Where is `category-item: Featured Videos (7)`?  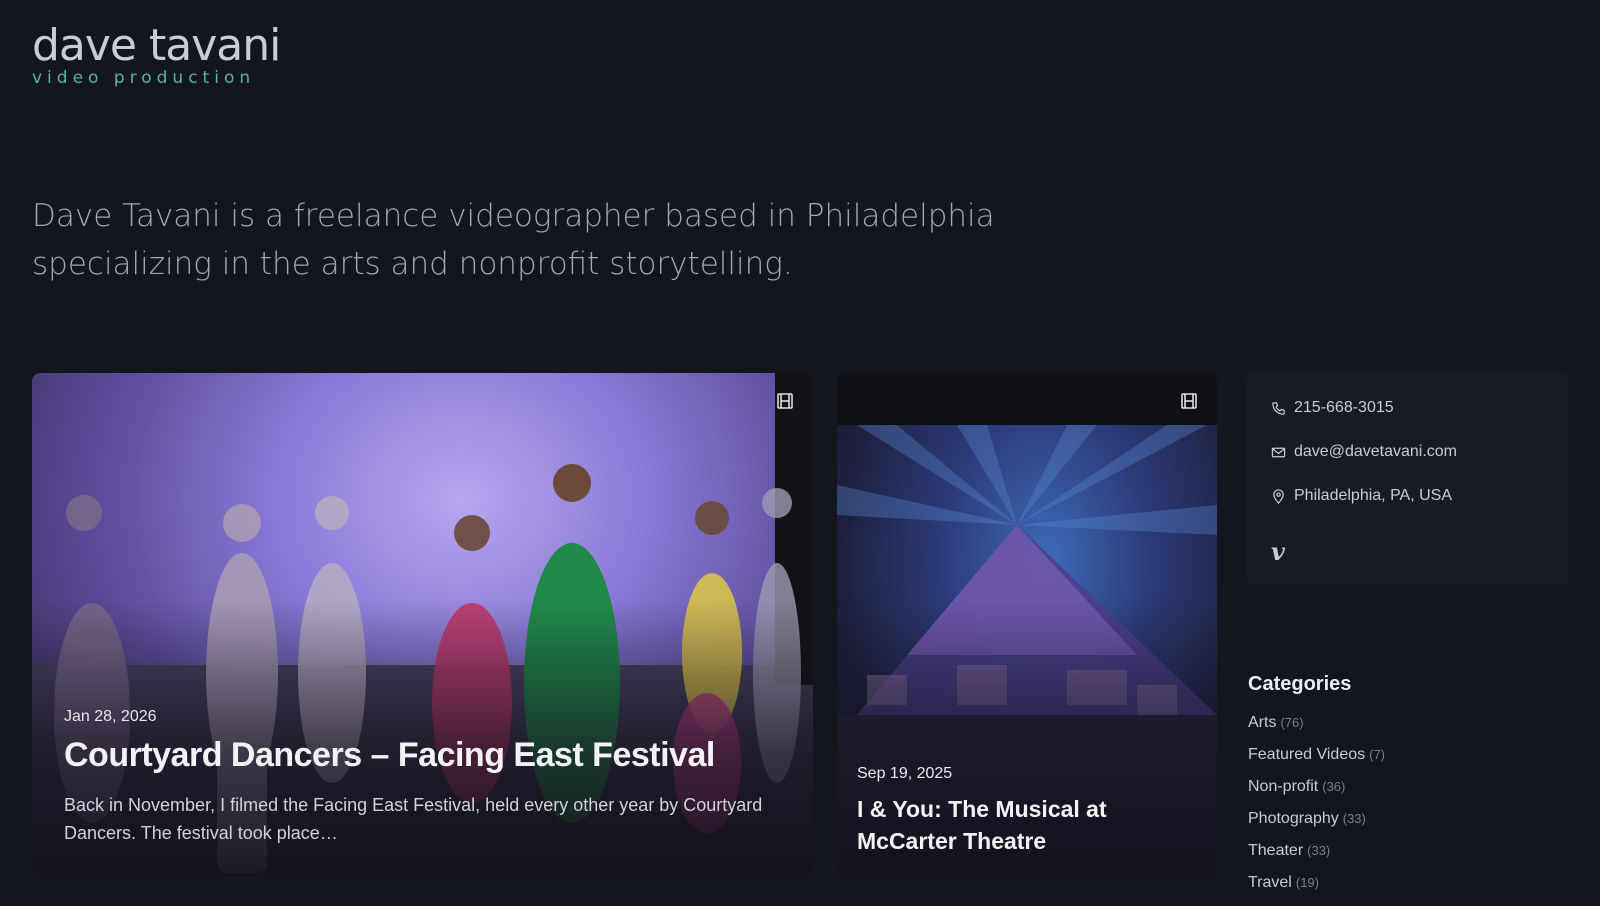
category-item: Featured Videos (7) is located at coordinates (1316, 762).